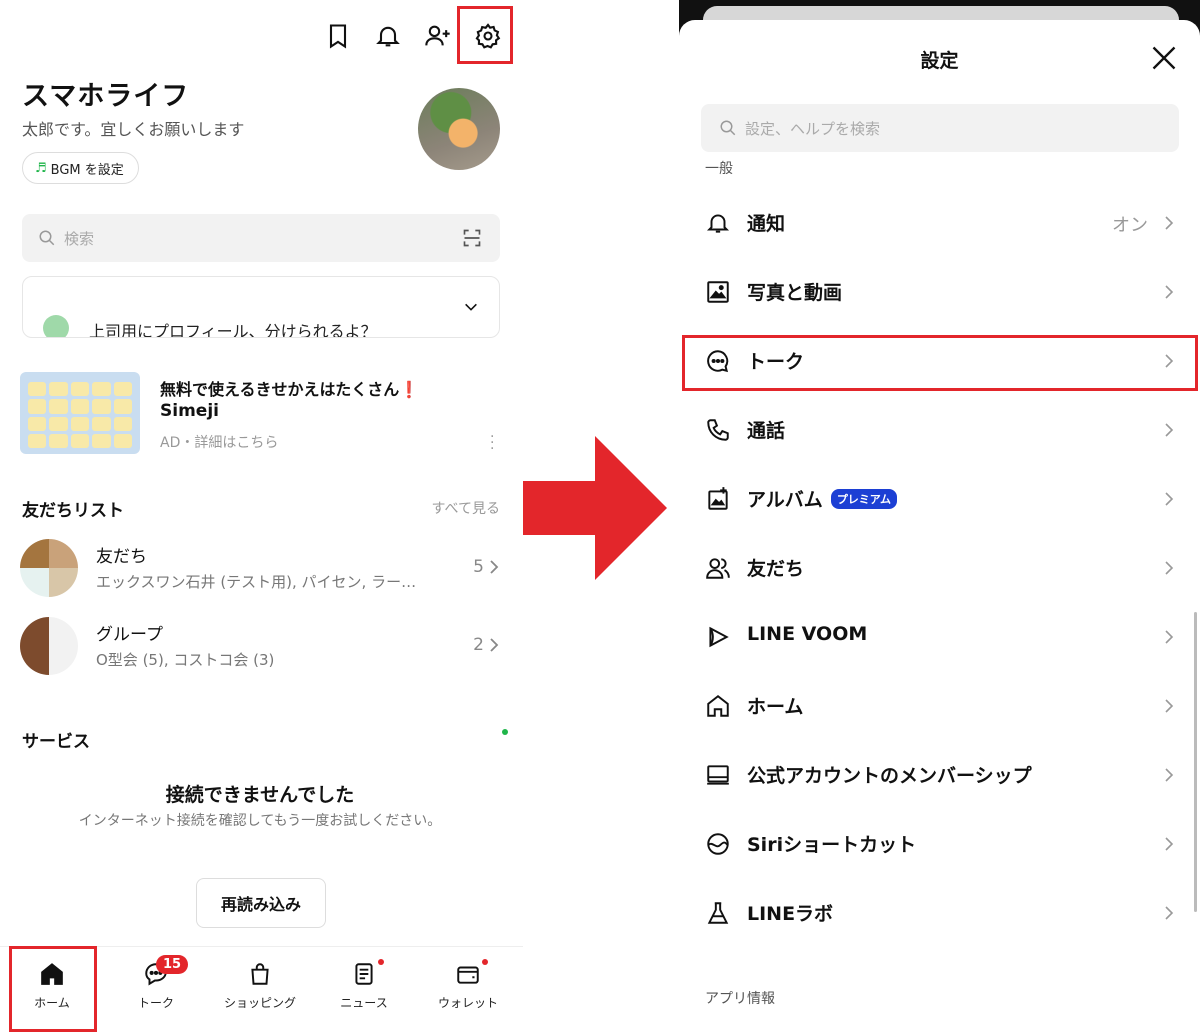  I want to click on bell-icon, so click(388, 36).